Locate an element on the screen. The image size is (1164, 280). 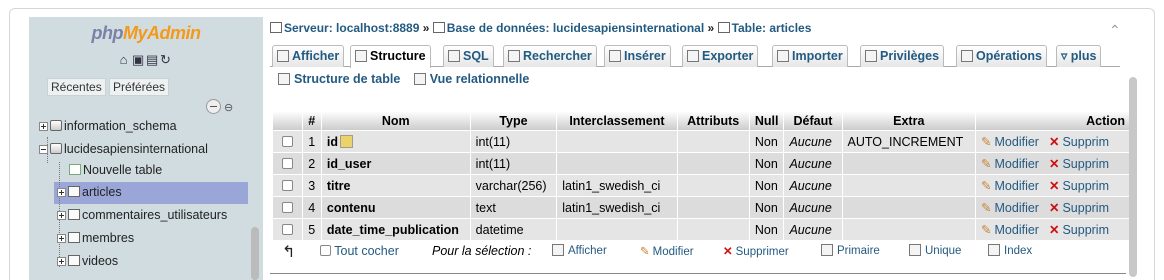
tab-operations: Opérations is located at coordinates (1001, 56).